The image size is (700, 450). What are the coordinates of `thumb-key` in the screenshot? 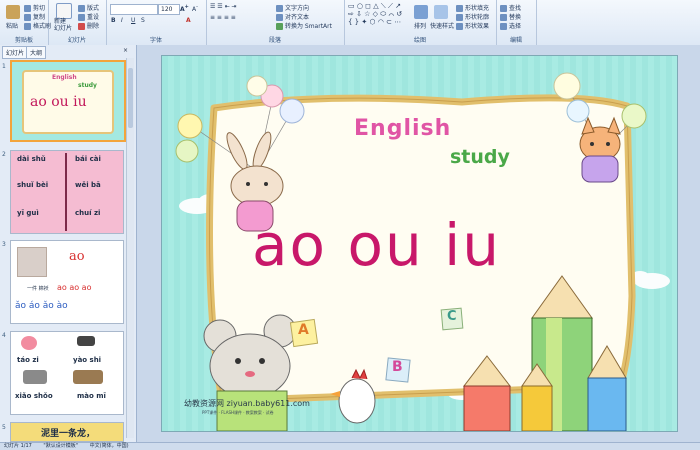 It's located at (86, 341).